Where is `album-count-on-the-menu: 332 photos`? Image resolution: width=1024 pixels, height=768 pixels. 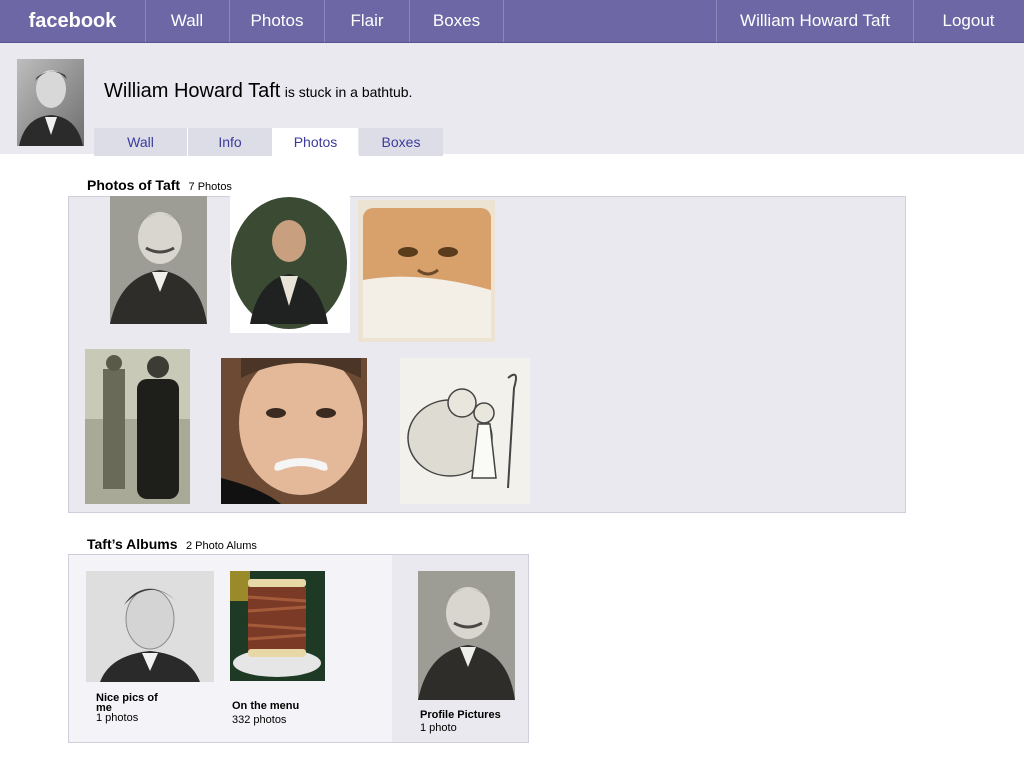
album-count-on-the-menu: 332 photos is located at coordinates (259, 720).